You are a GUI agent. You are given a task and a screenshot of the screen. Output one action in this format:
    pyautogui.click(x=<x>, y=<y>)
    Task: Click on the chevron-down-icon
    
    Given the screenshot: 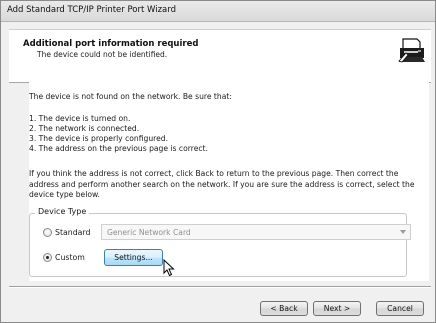 What is the action you would take?
    pyautogui.click(x=403, y=232)
    